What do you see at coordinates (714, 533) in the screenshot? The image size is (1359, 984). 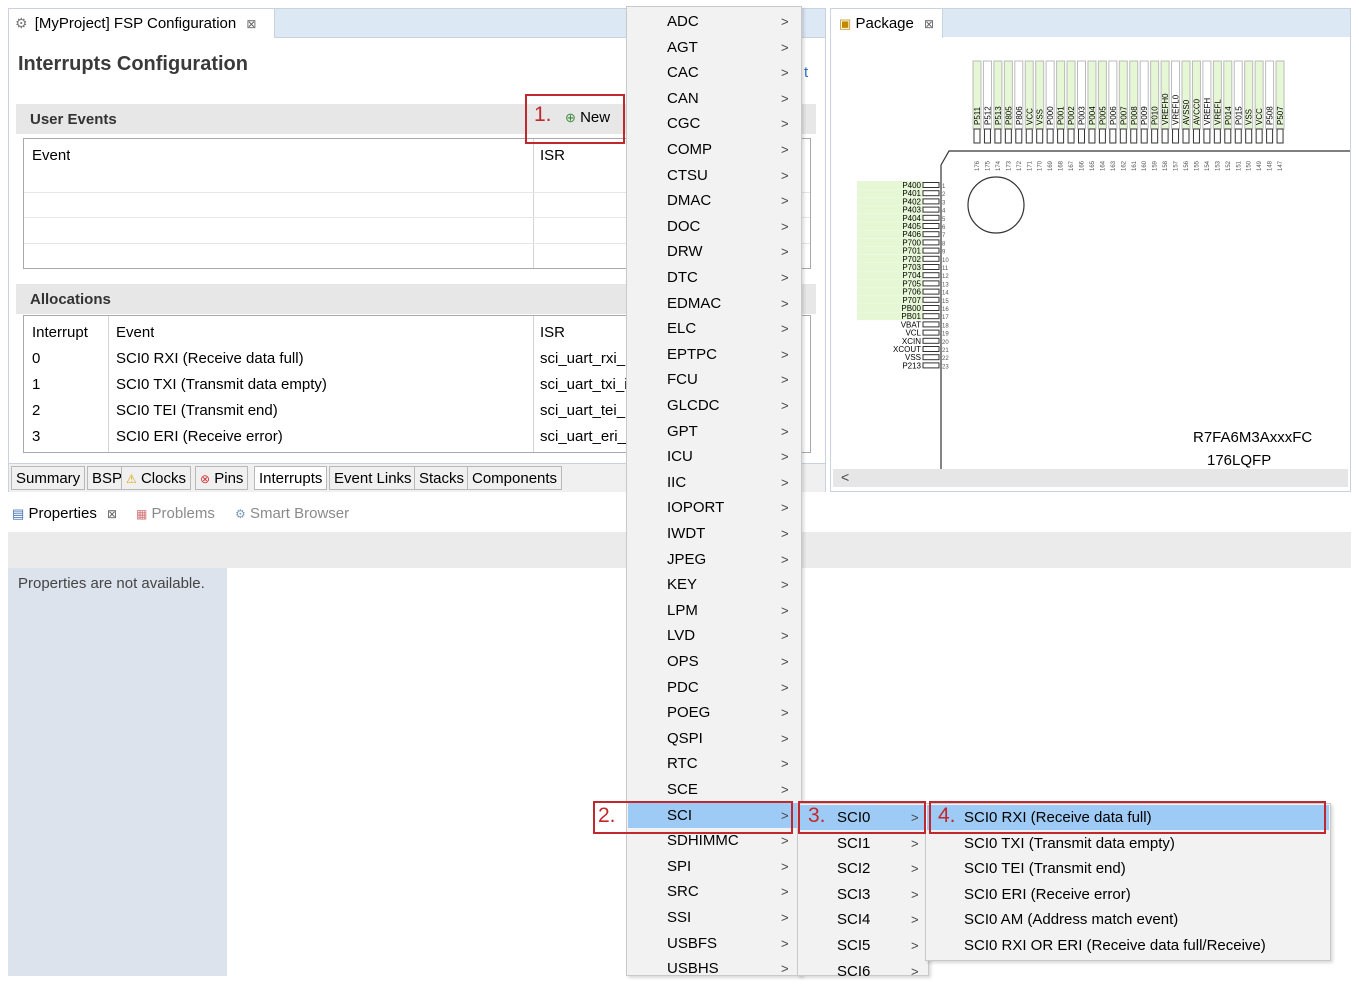 I see `peripheral-menu-item: IWDT >` at bounding box center [714, 533].